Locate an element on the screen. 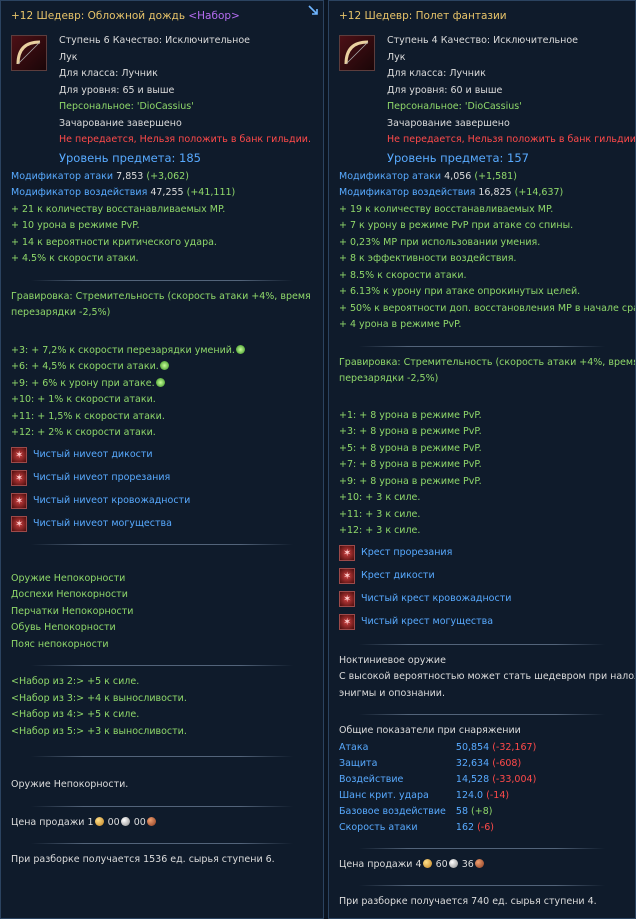  item-title: +12 Шедевр: Полет фантазии is located at coordinates (423, 16).